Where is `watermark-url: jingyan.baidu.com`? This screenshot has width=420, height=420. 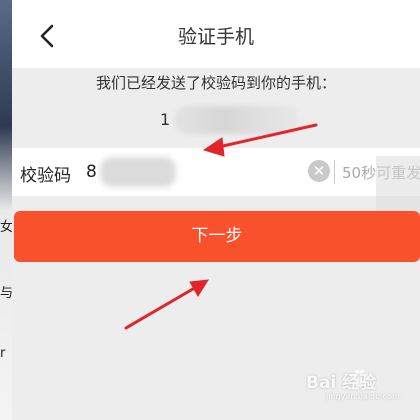
watermark-url: jingyan.baidu.com is located at coordinates (363, 396).